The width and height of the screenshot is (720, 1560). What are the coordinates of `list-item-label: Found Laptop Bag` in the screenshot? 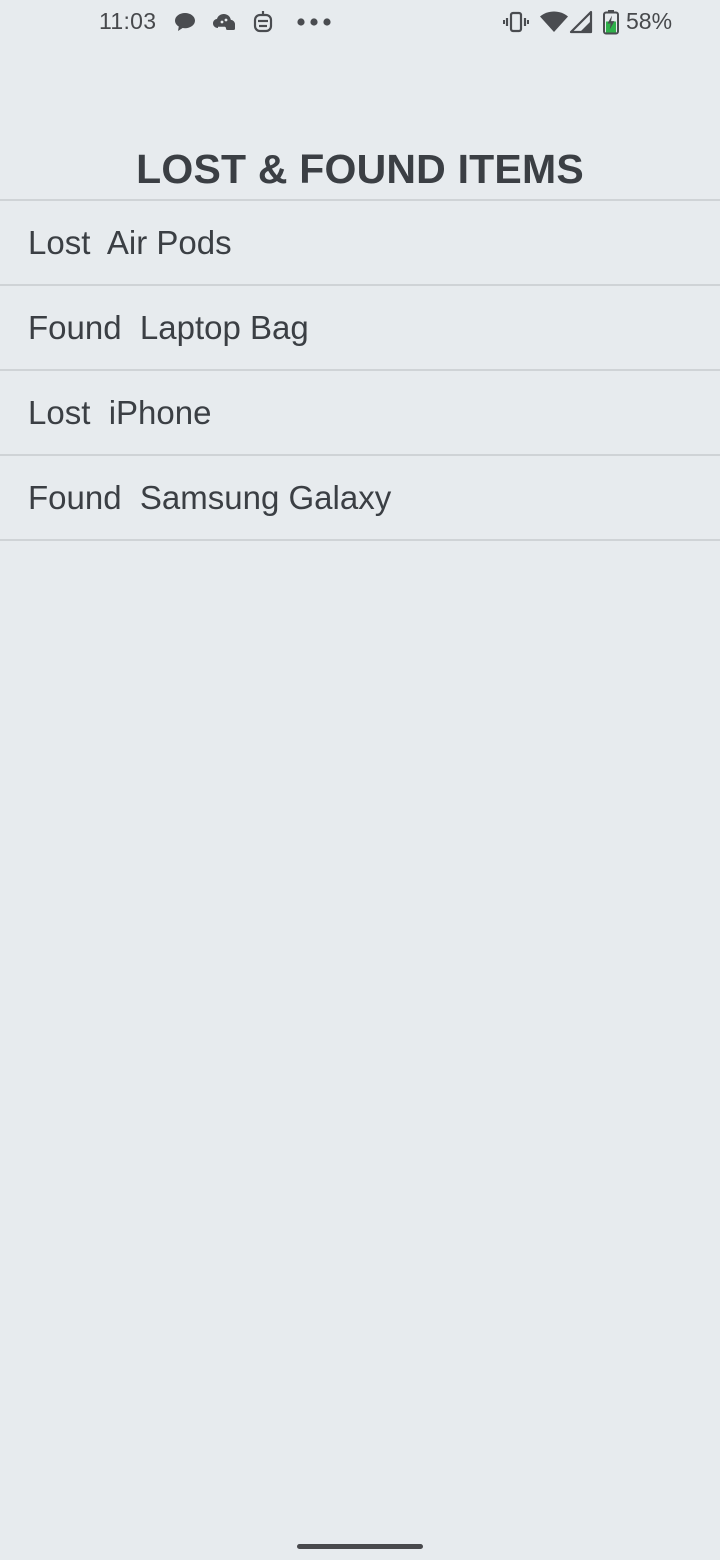 It's located at (168, 327).